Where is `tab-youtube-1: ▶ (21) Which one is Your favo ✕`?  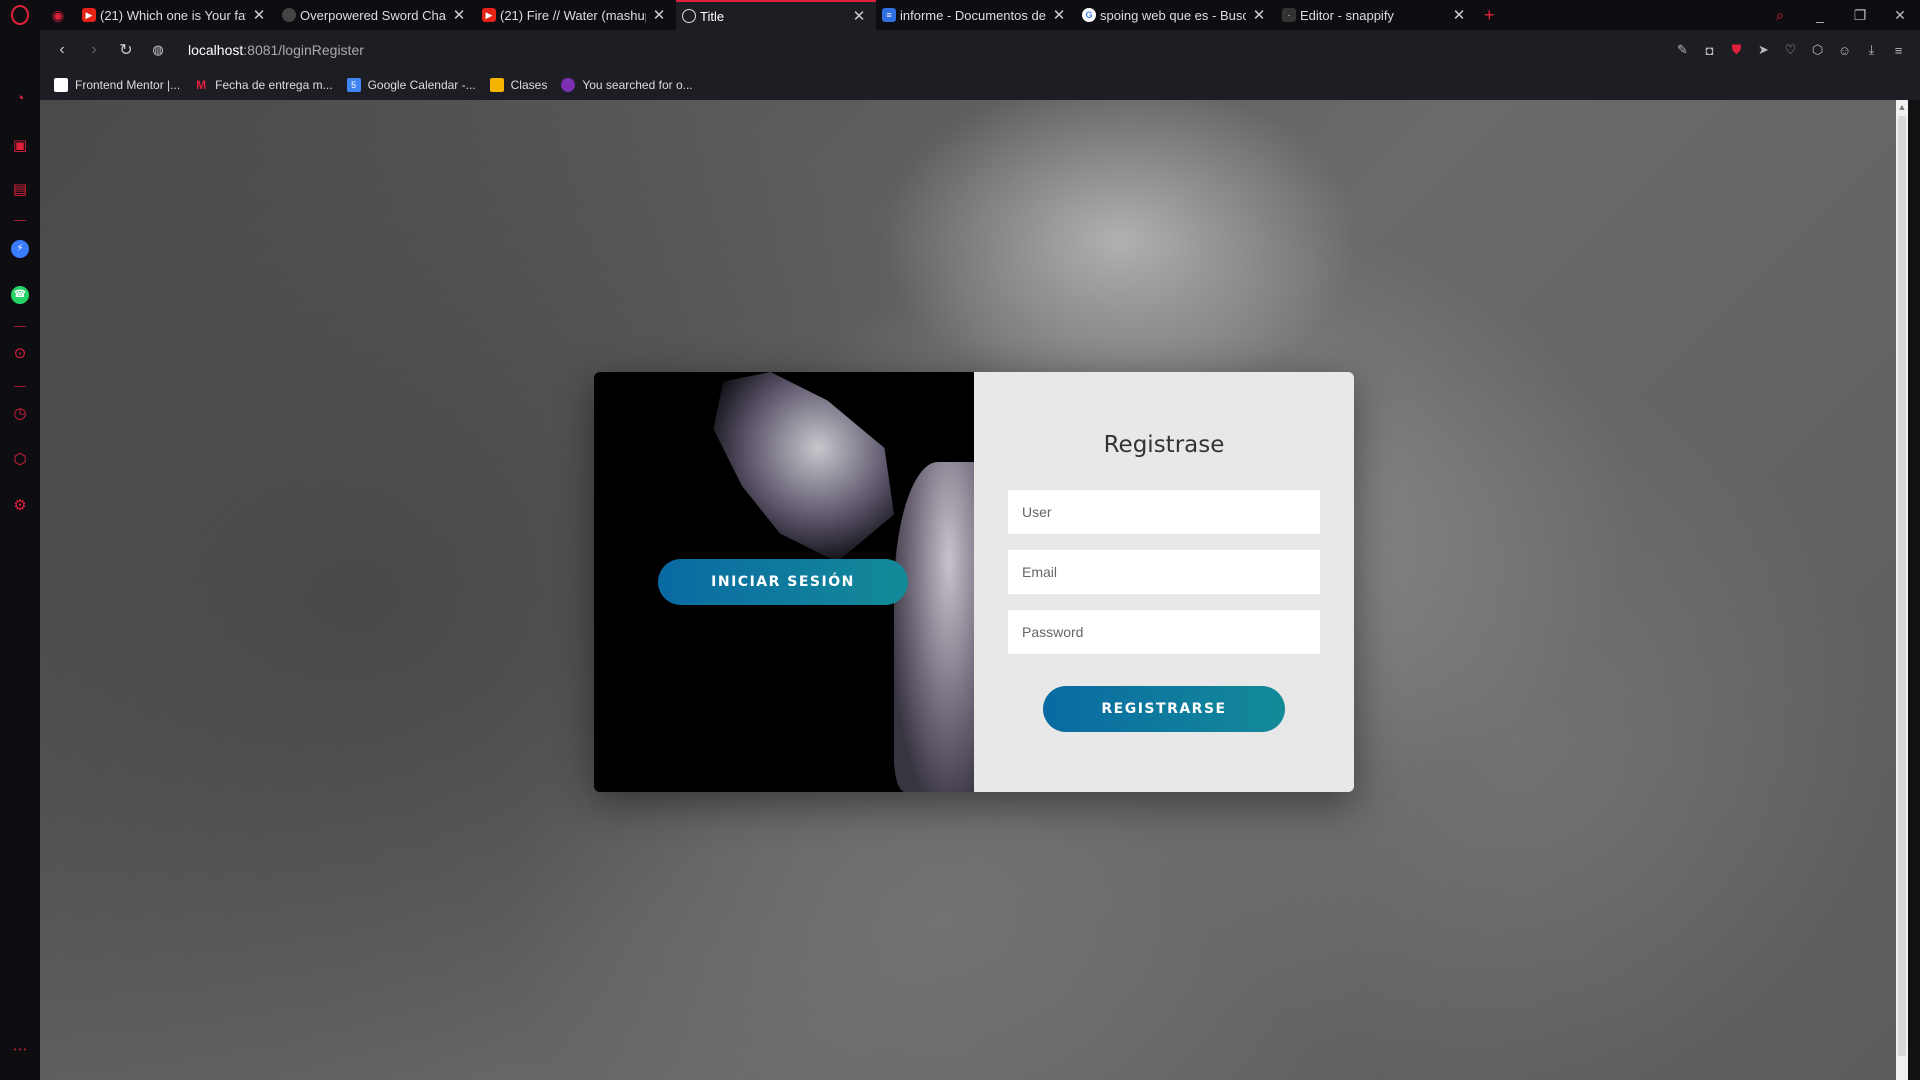
tab-youtube-1: ▶ (21) Which one is Your favo ✕ is located at coordinates (176, 15).